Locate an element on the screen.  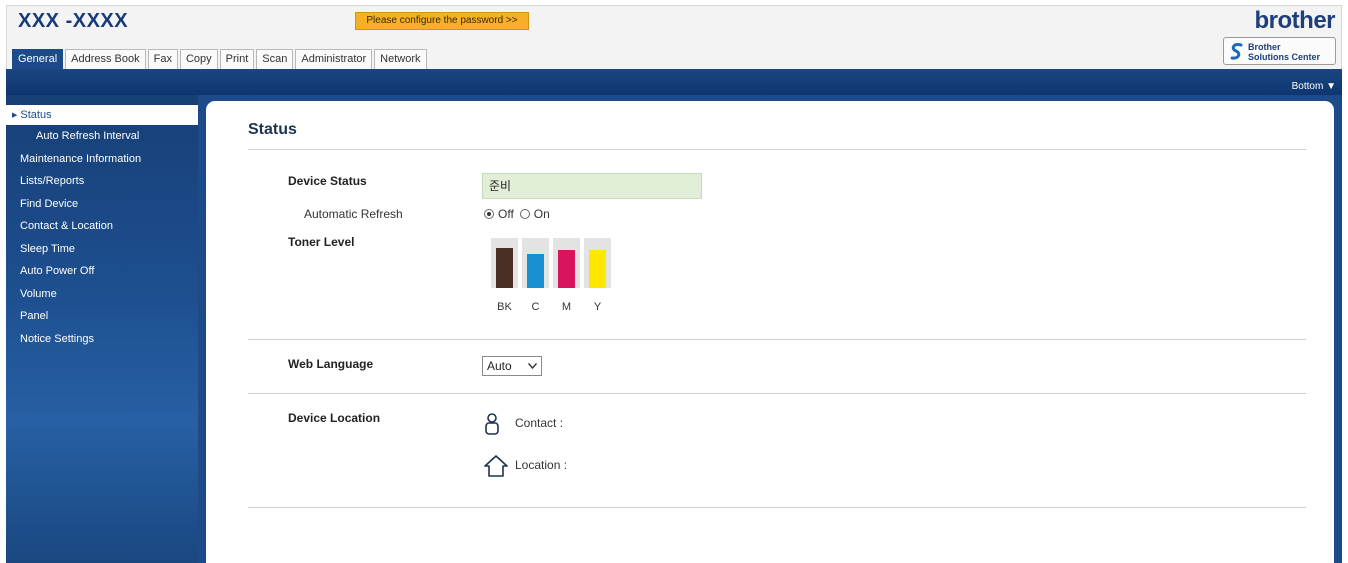
solutions-center-button: Brother Solutions Center is located at coordinates (1279, 51).